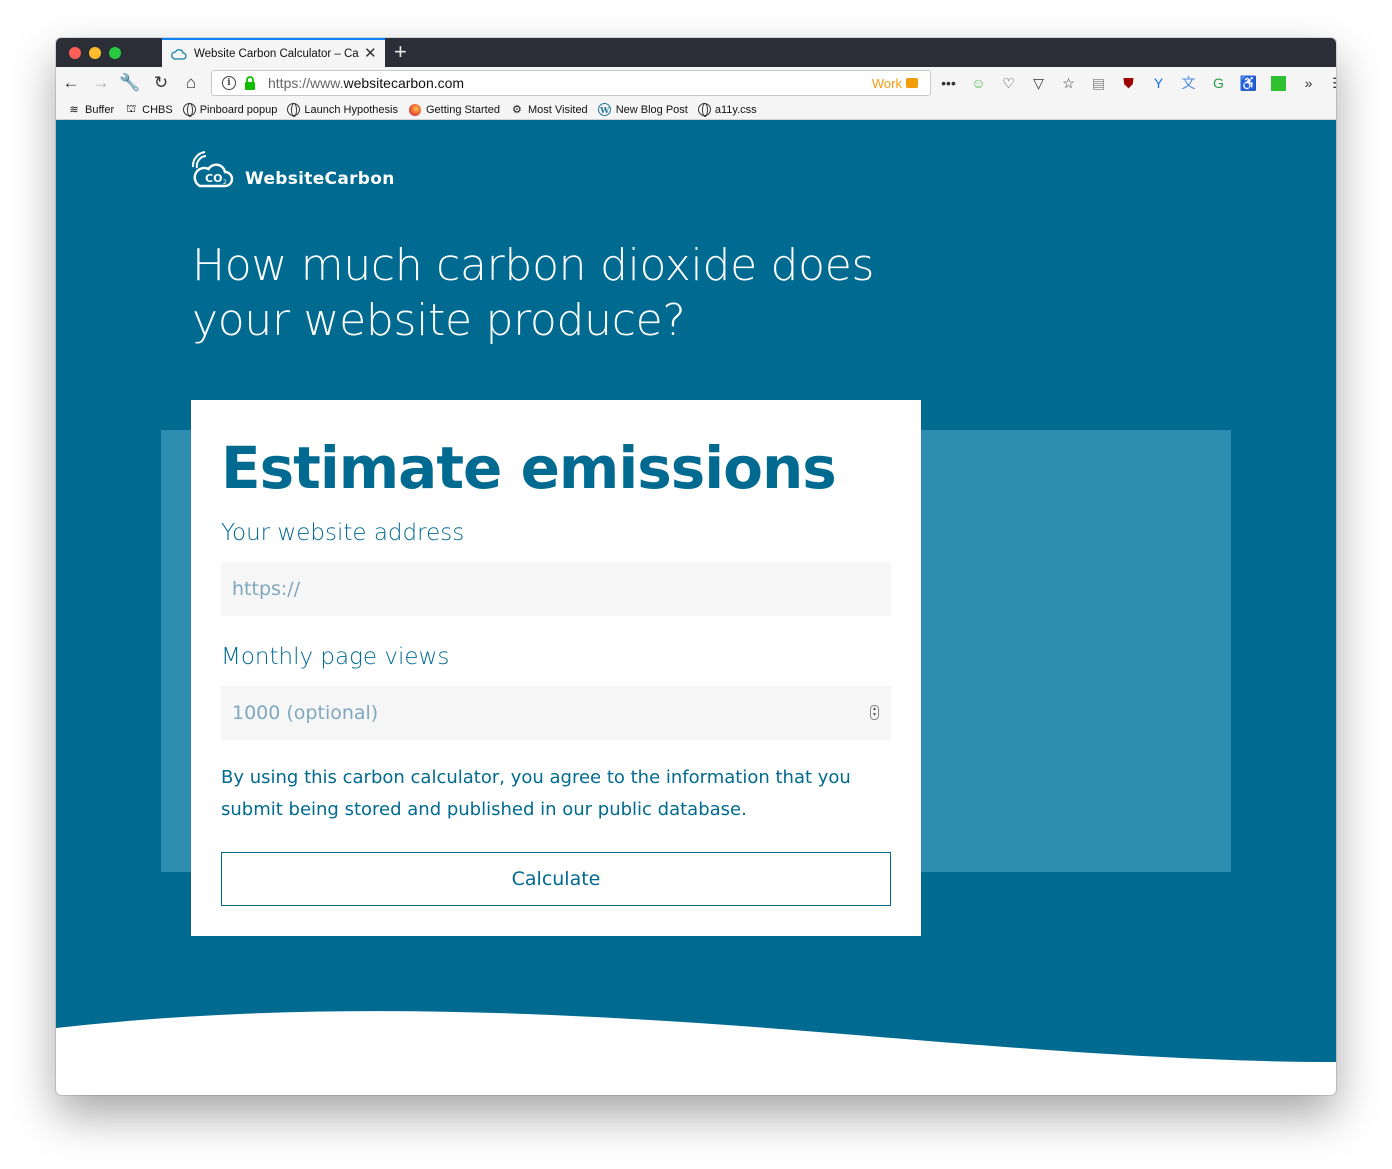  Describe the element at coordinates (115, 53) in the screenshot. I see `zoom-window-button` at that location.